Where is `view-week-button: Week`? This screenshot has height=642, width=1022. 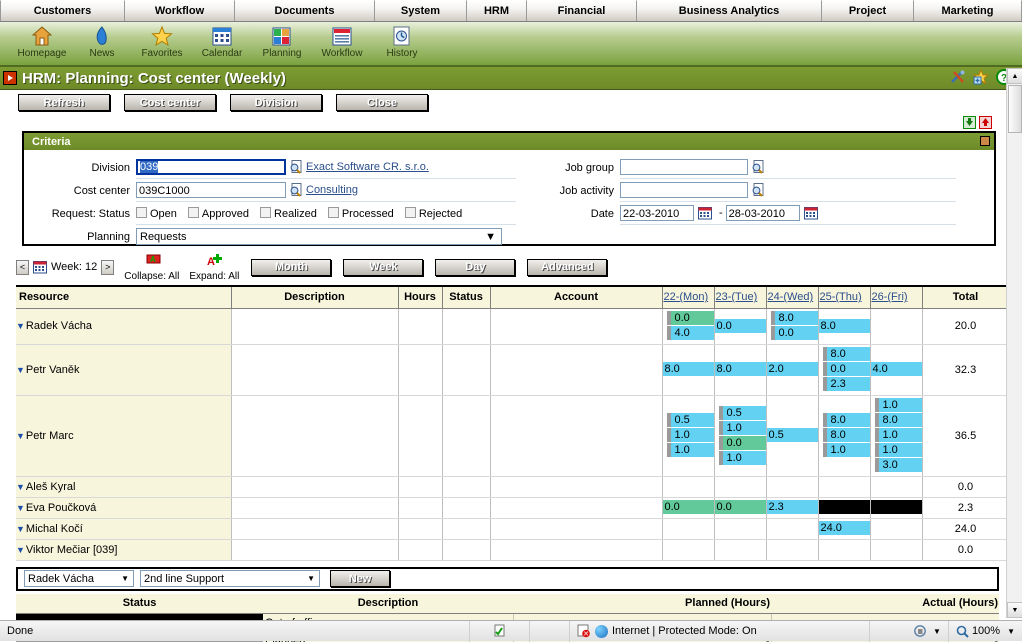
view-week-button: Week is located at coordinates (383, 267).